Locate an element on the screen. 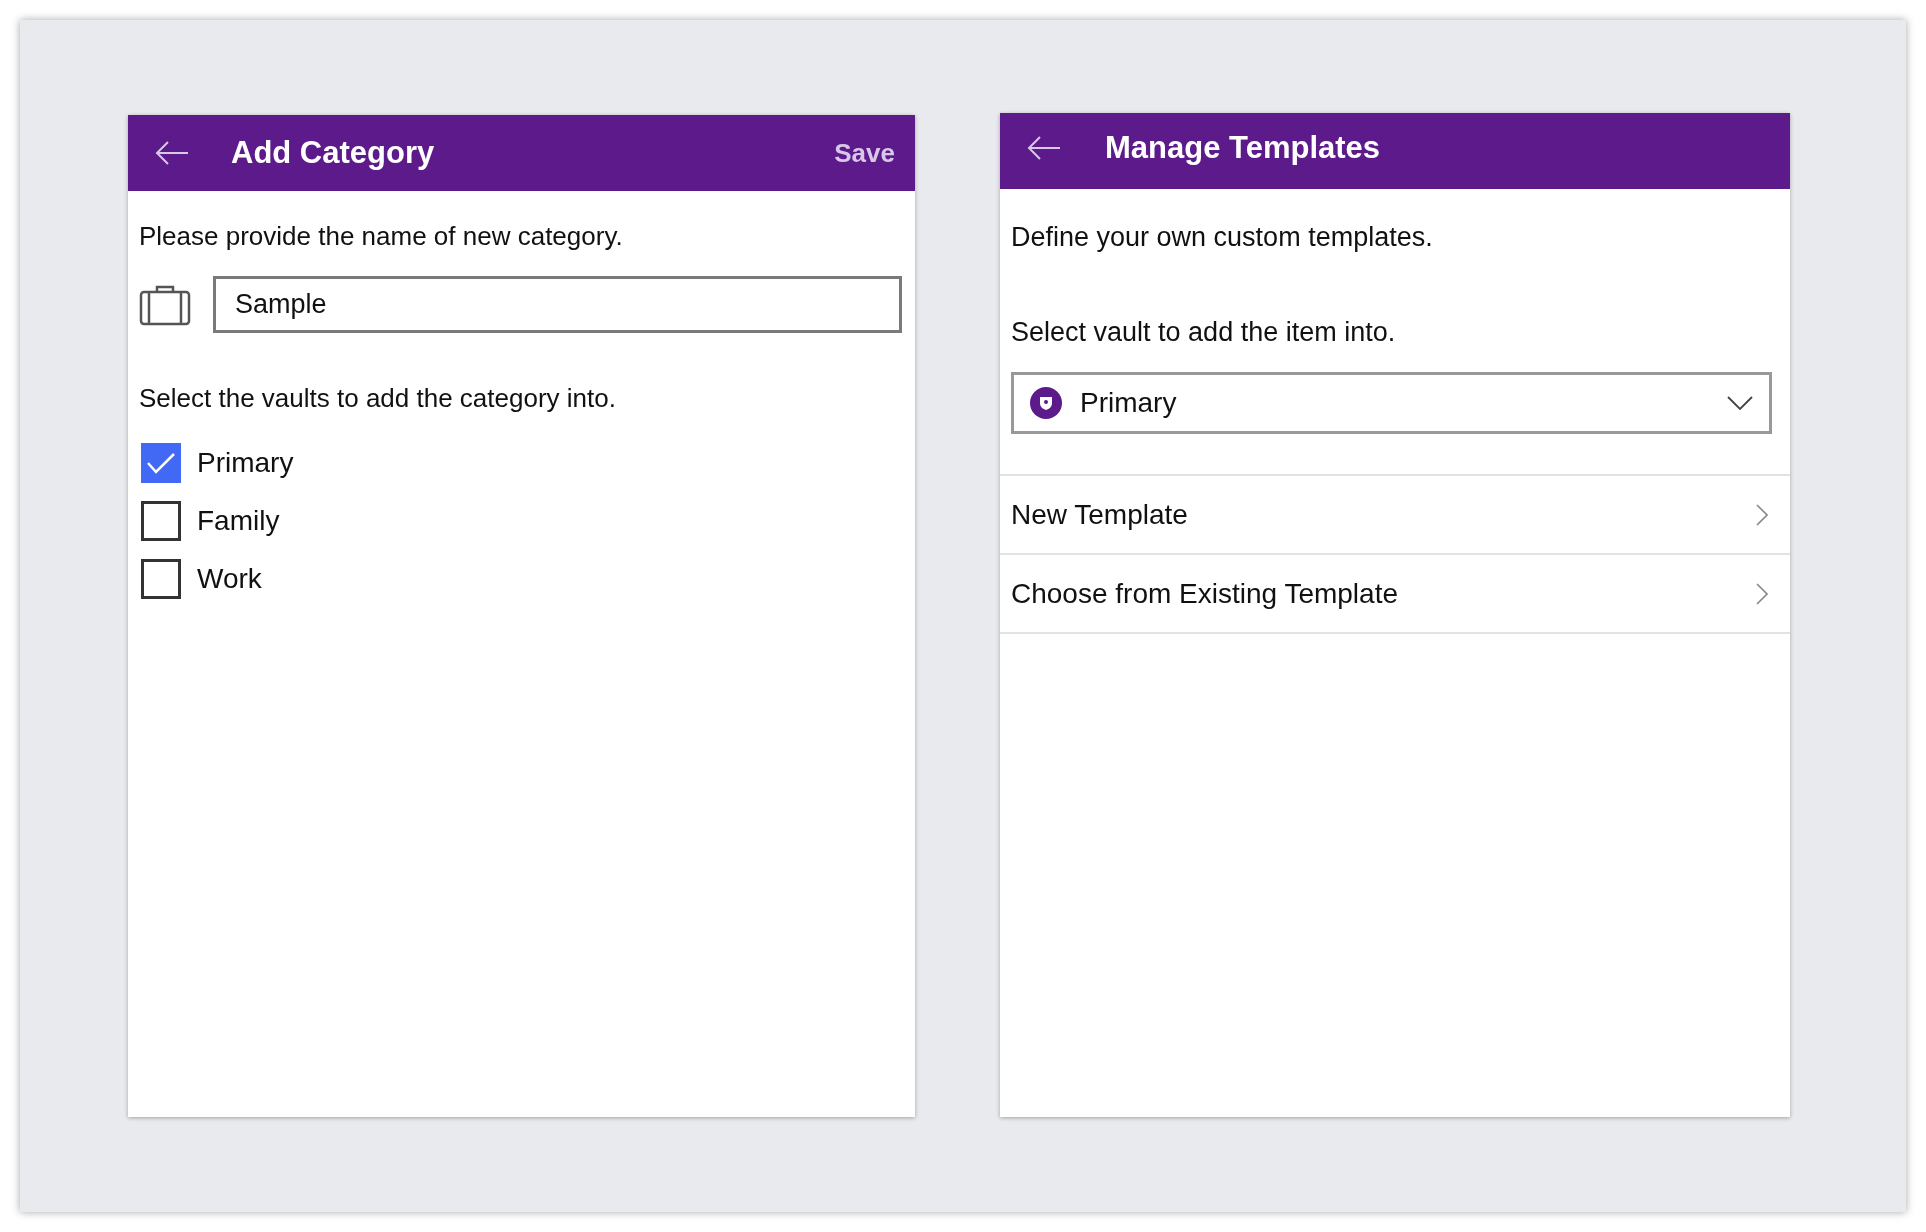 The image size is (1926, 1232). shield-icon is located at coordinates (1046, 403).